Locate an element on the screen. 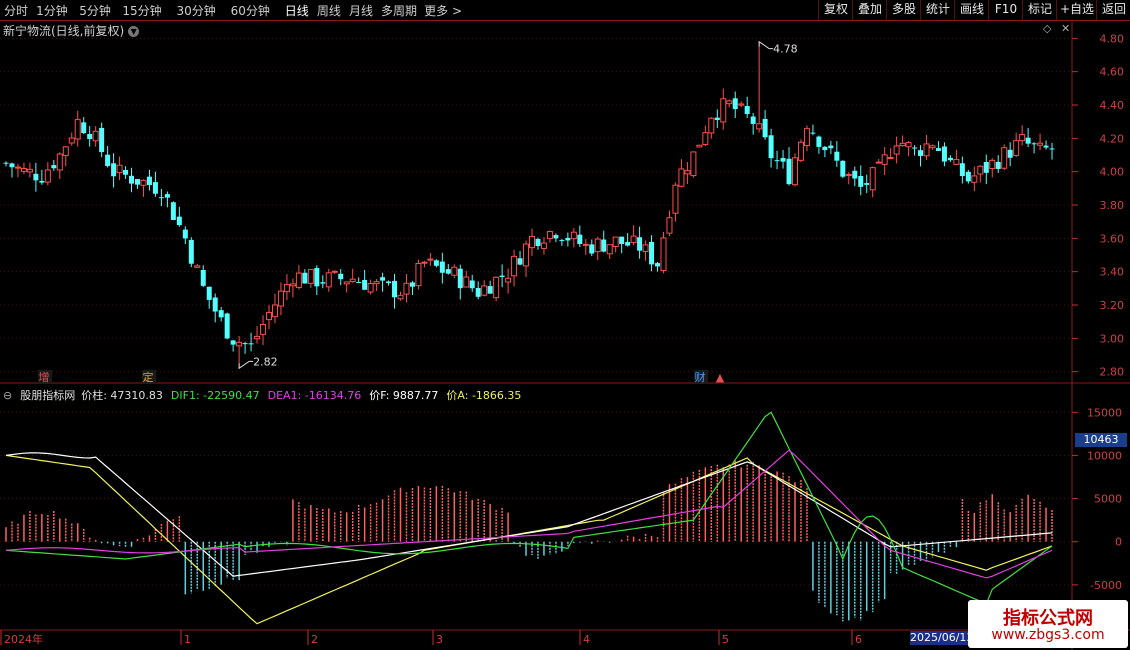 Image resolution: width=1130 pixels, height=650 pixels. chevron-down-icon: ▼ is located at coordinates (134, 31).